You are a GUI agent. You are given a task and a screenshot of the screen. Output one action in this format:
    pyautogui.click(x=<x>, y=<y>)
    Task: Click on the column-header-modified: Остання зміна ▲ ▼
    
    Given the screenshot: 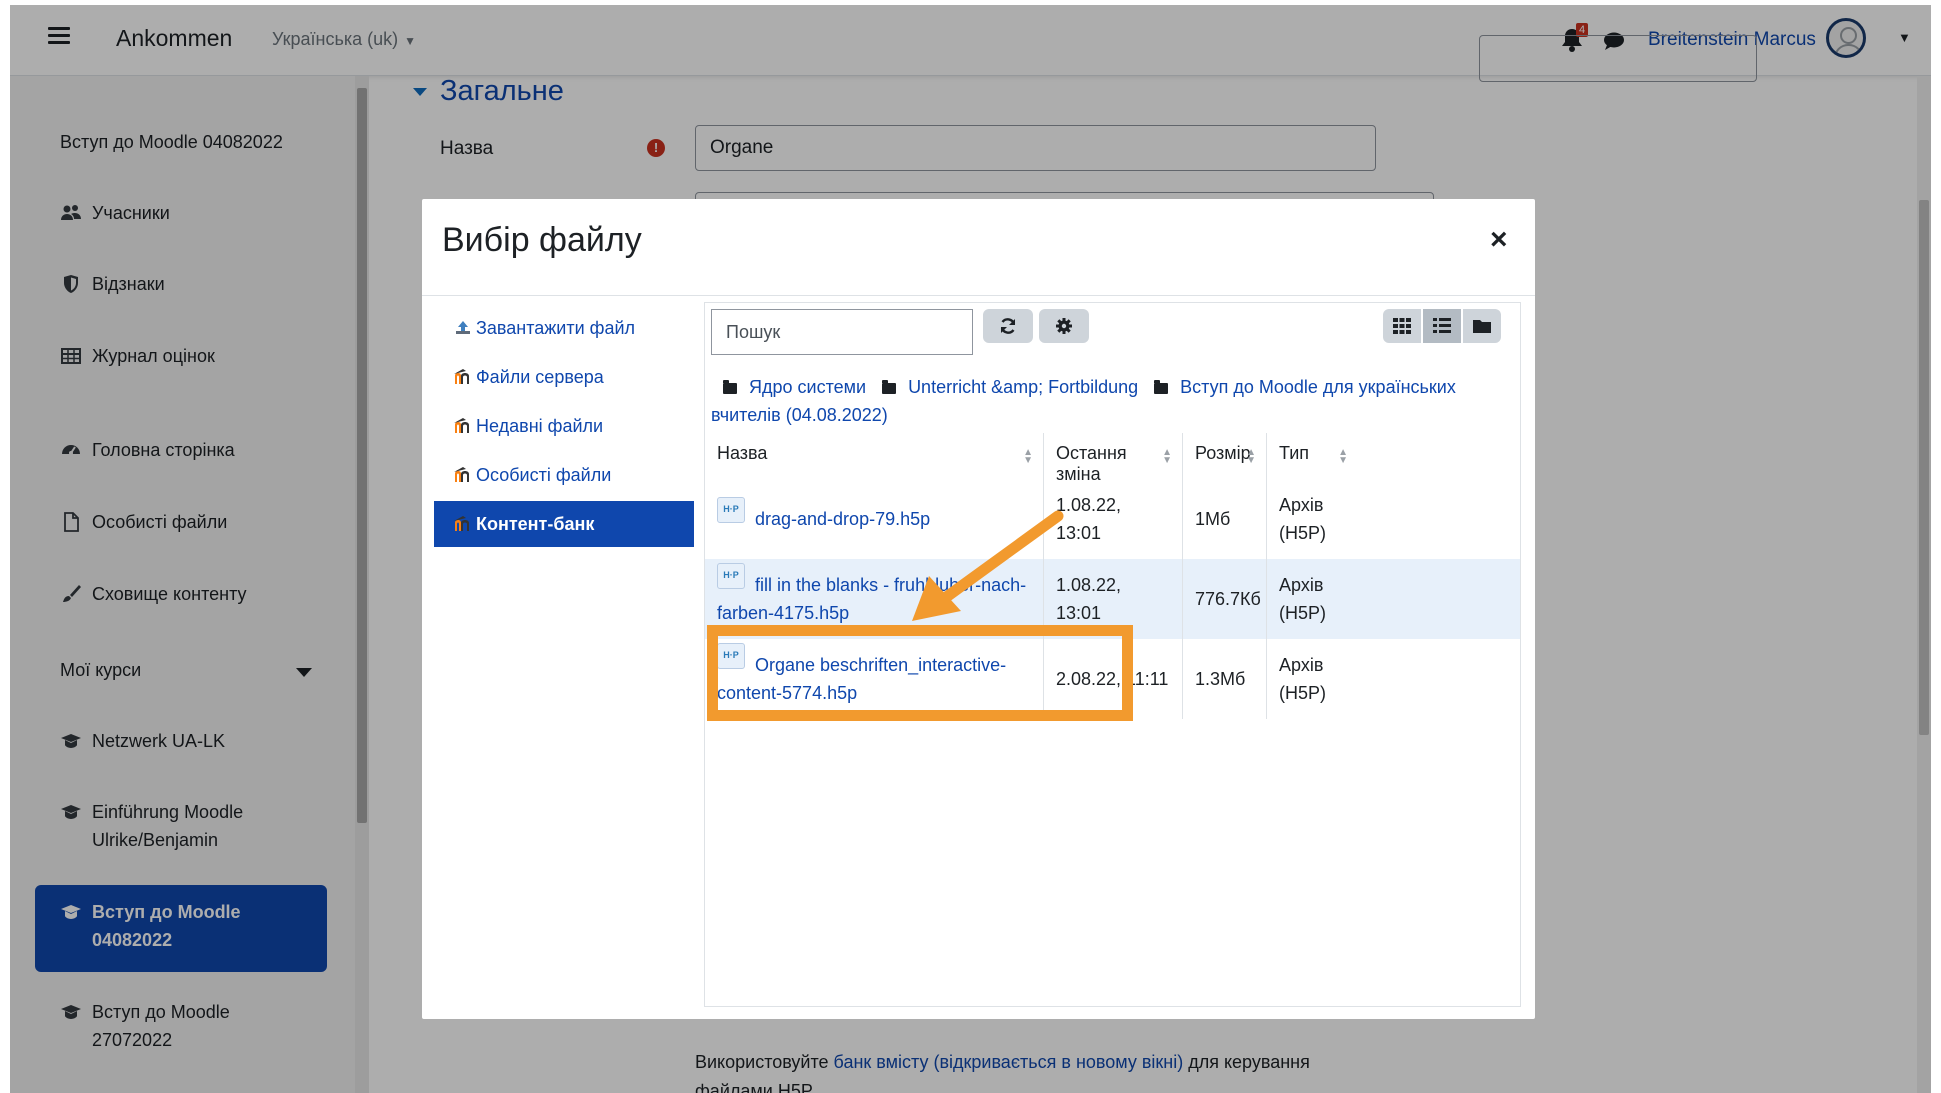 What is the action you would take?
    pyautogui.click(x=1113, y=458)
    